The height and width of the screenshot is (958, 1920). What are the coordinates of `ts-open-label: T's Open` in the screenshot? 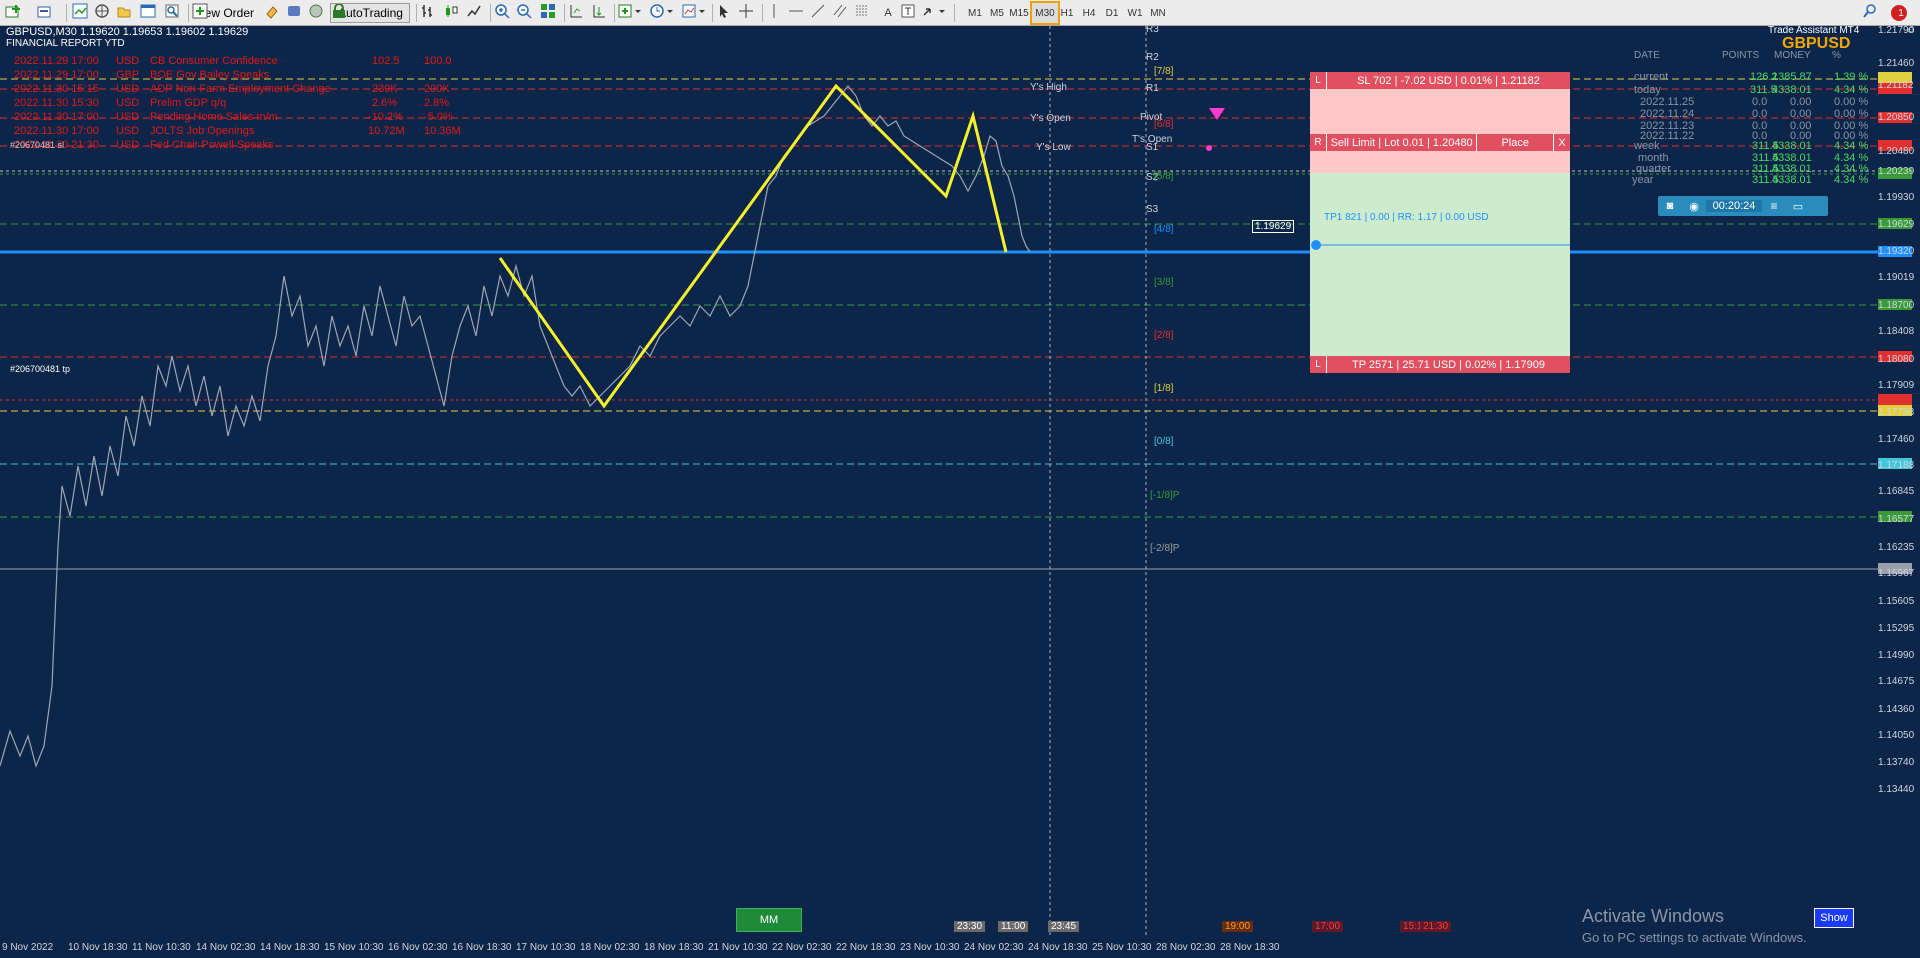 It's located at (1152, 139).